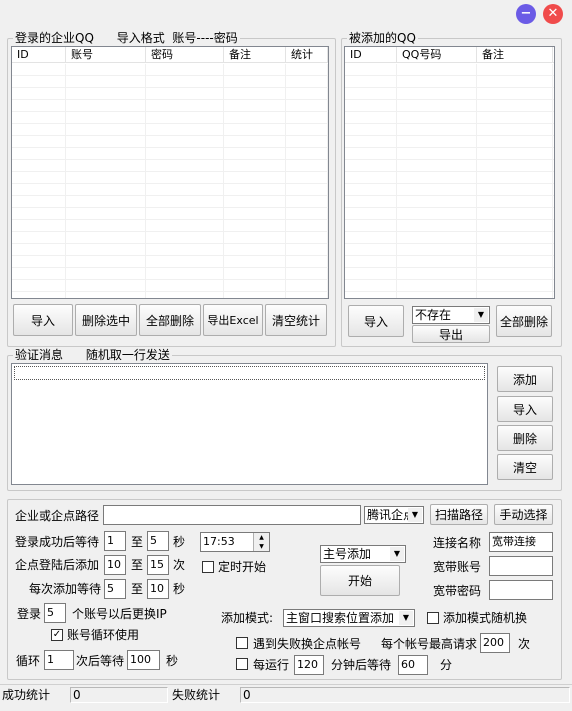  I want to click on max-requests-input: 200, so click(495, 643).